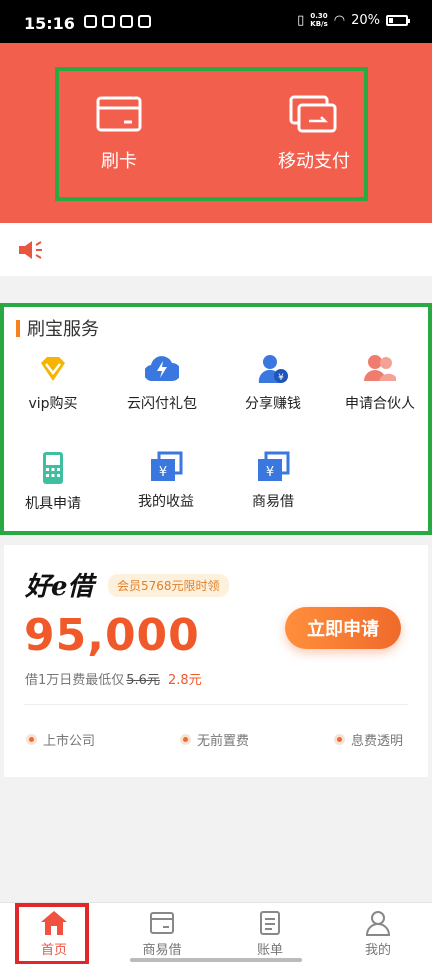 Image resolution: width=432 pixels, height=964 pixels. I want to click on new-rate: 2.8元, so click(184, 680).